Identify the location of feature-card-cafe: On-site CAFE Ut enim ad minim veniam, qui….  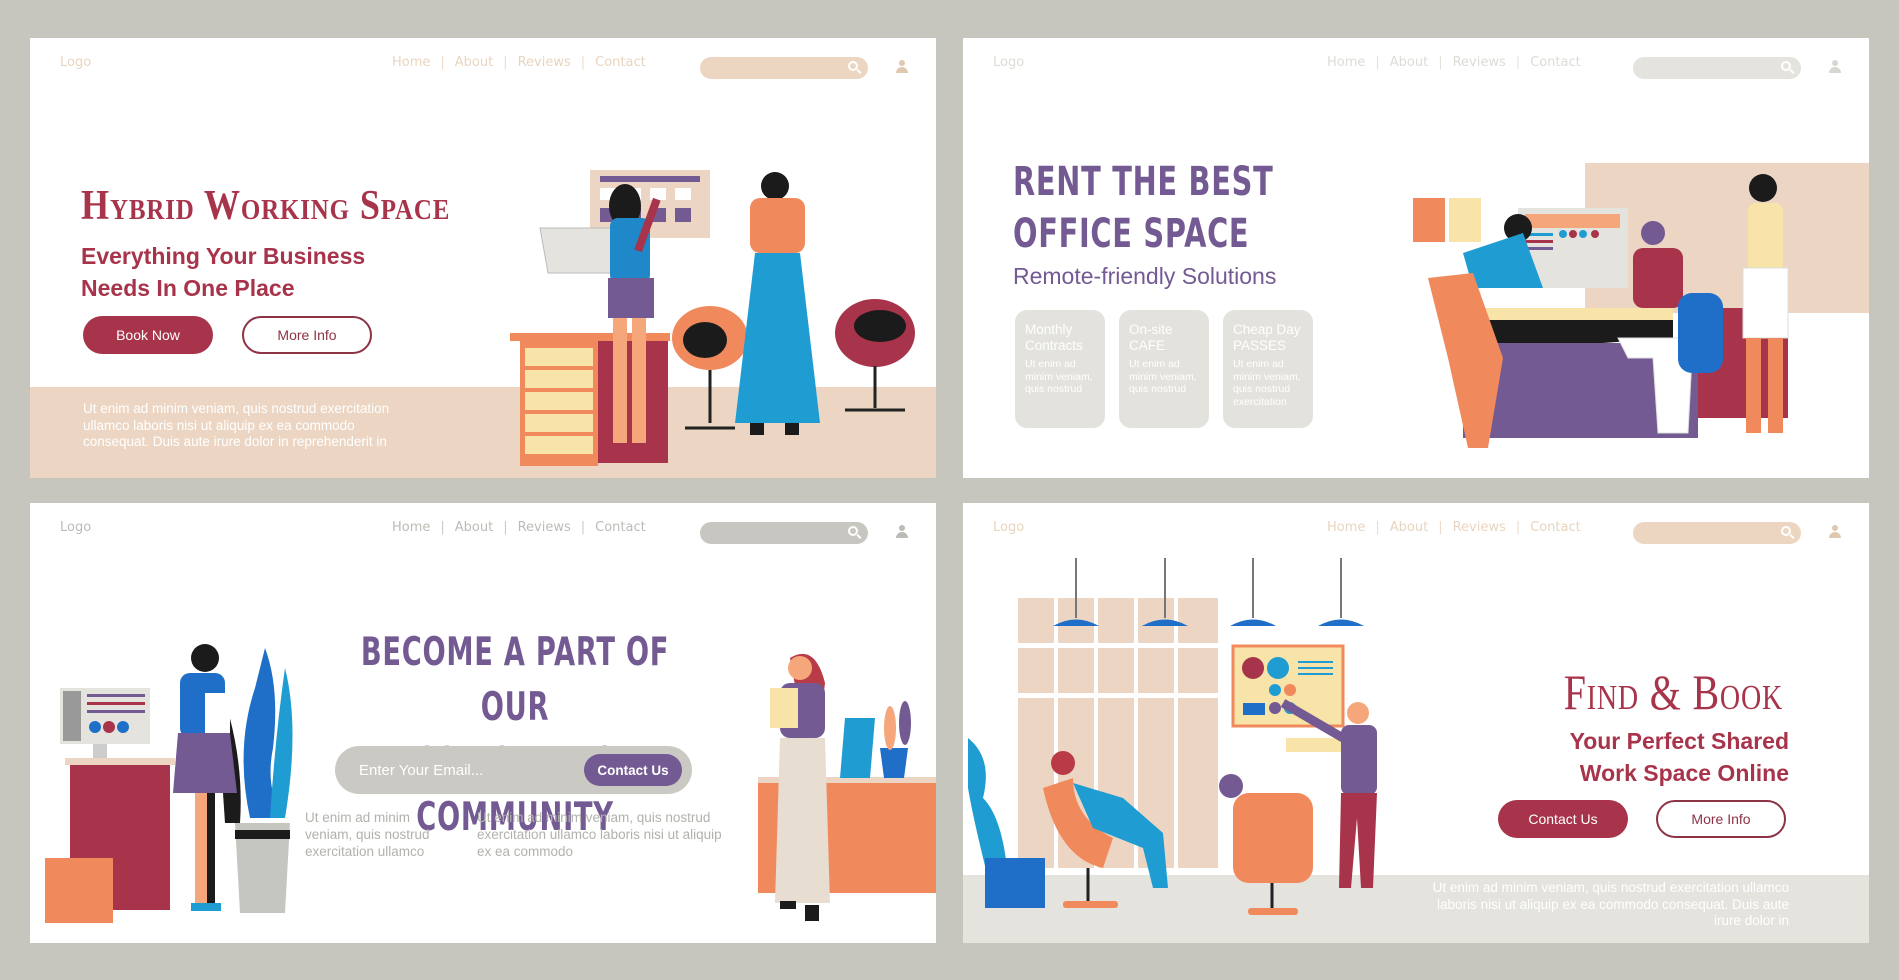
(1164, 369).